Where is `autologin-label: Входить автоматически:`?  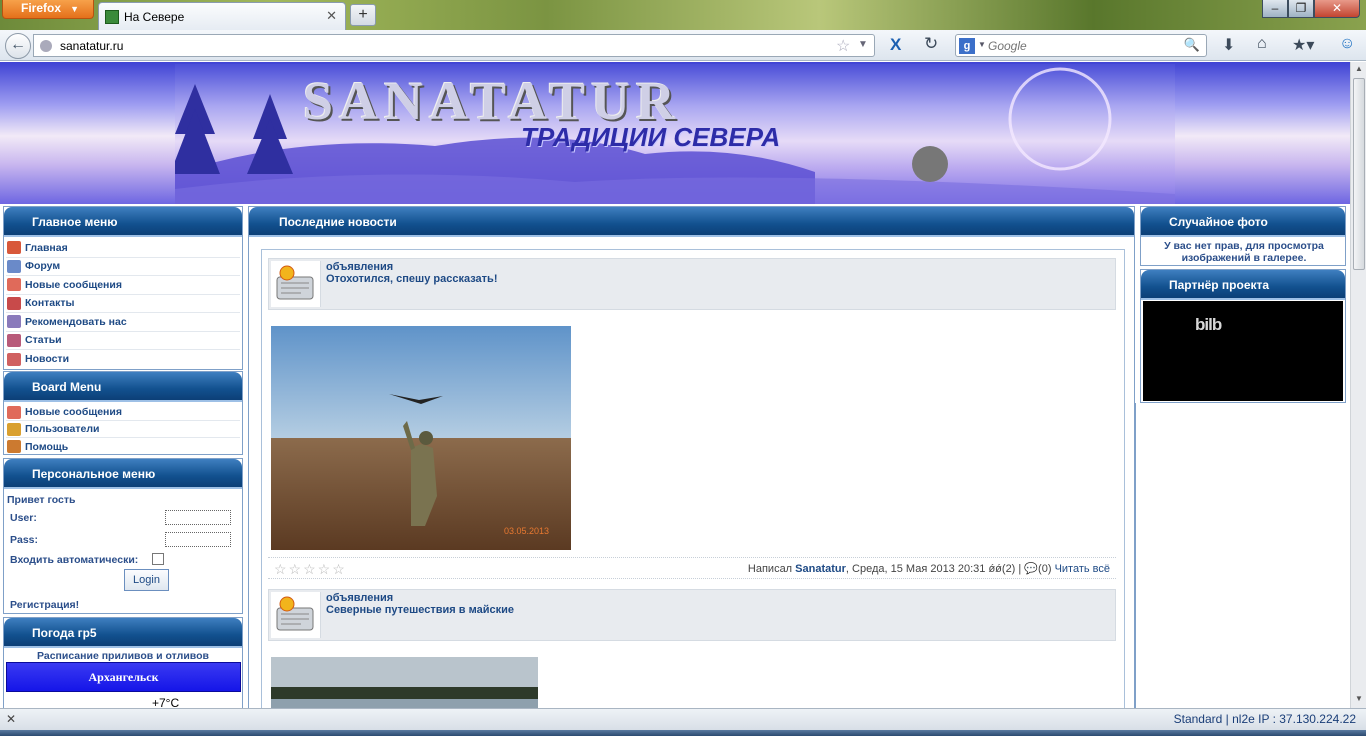 autologin-label: Входить автоматически: is located at coordinates (74, 560).